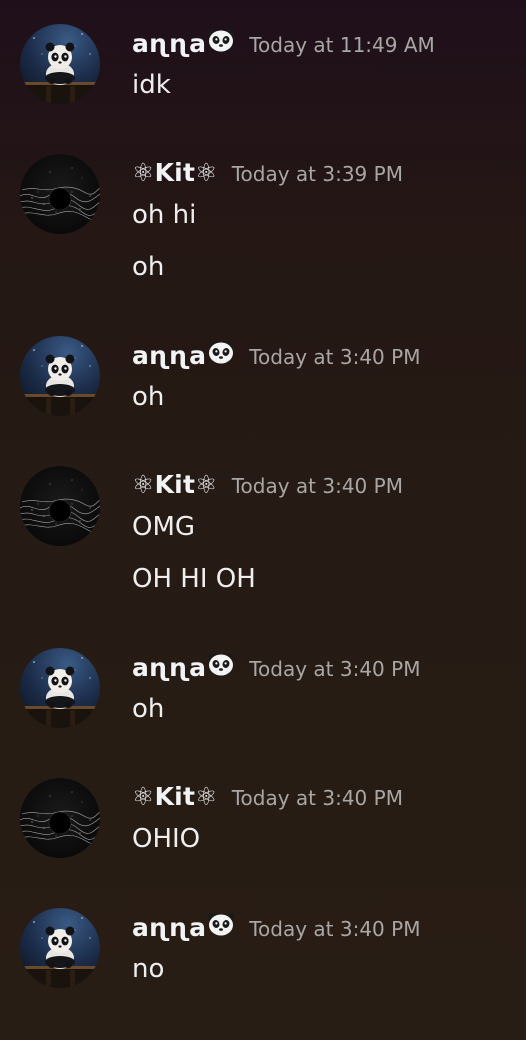  What do you see at coordinates (164, 215) in the screenshot?
I see `message-text: oh hi` at bounding box center [164, 215].